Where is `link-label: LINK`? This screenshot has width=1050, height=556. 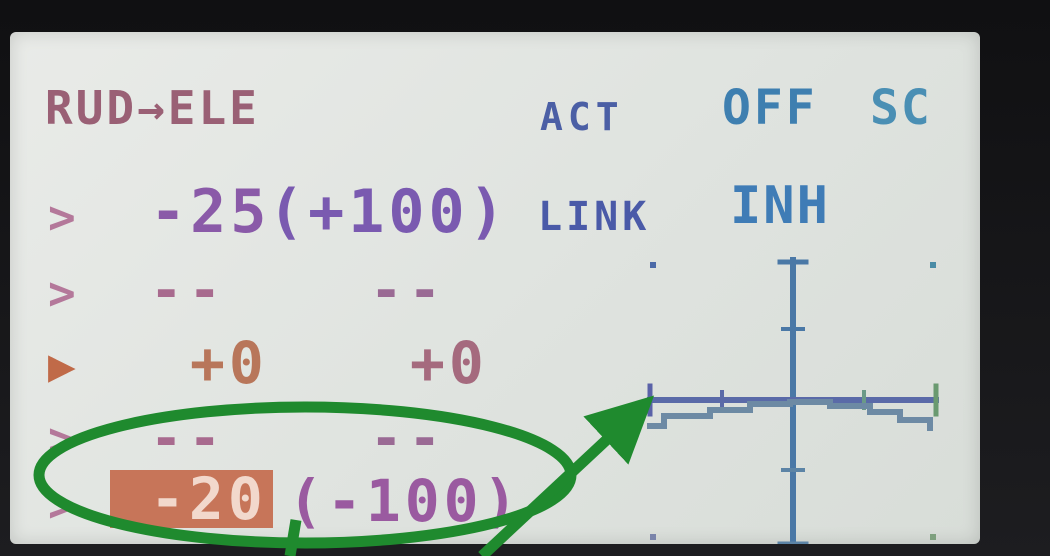 link-label: LINK is located at coordinates (594, 217).